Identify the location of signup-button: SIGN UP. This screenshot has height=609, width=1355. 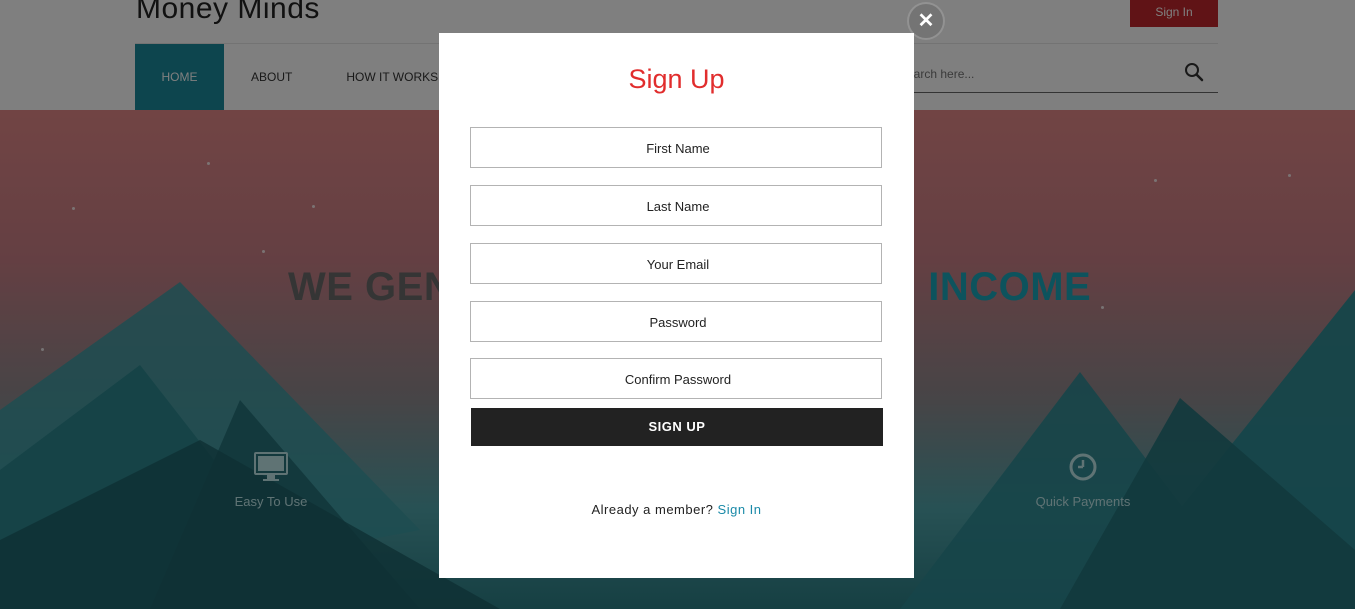
(677, 427).